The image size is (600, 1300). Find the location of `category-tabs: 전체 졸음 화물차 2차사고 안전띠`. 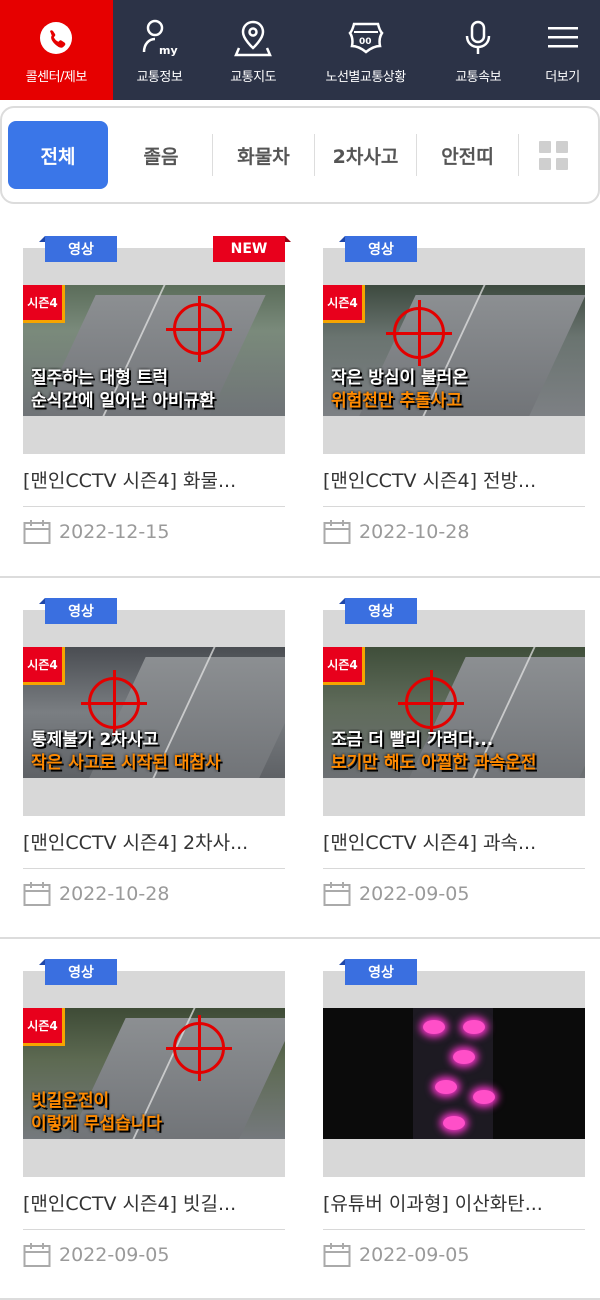

category-tabs: 전체 졸음 화물차 2차사고 안전띠 is located at coordinates (300, 155).